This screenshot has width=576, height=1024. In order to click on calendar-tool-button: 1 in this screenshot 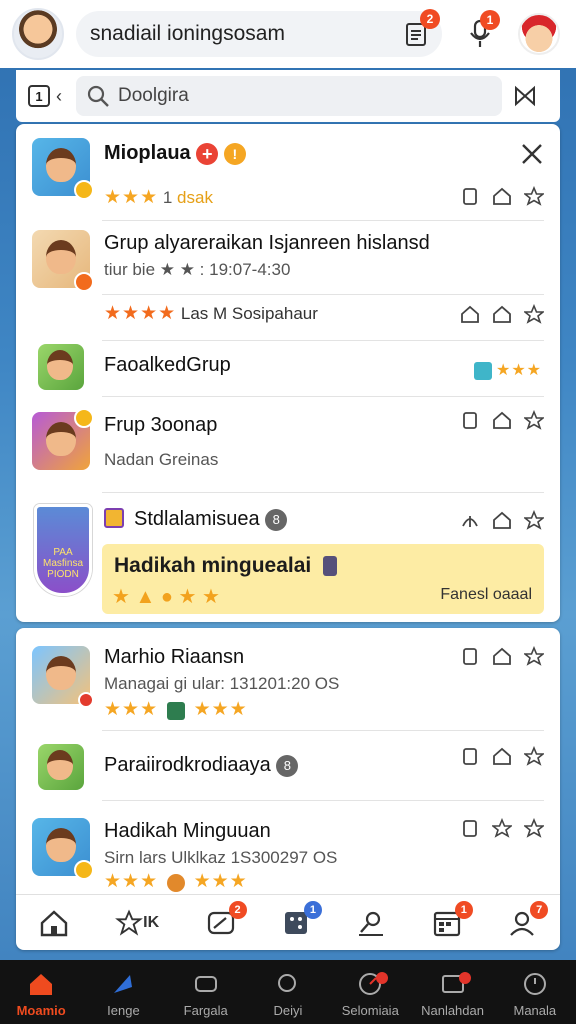, I will do `click(450, 921)`.